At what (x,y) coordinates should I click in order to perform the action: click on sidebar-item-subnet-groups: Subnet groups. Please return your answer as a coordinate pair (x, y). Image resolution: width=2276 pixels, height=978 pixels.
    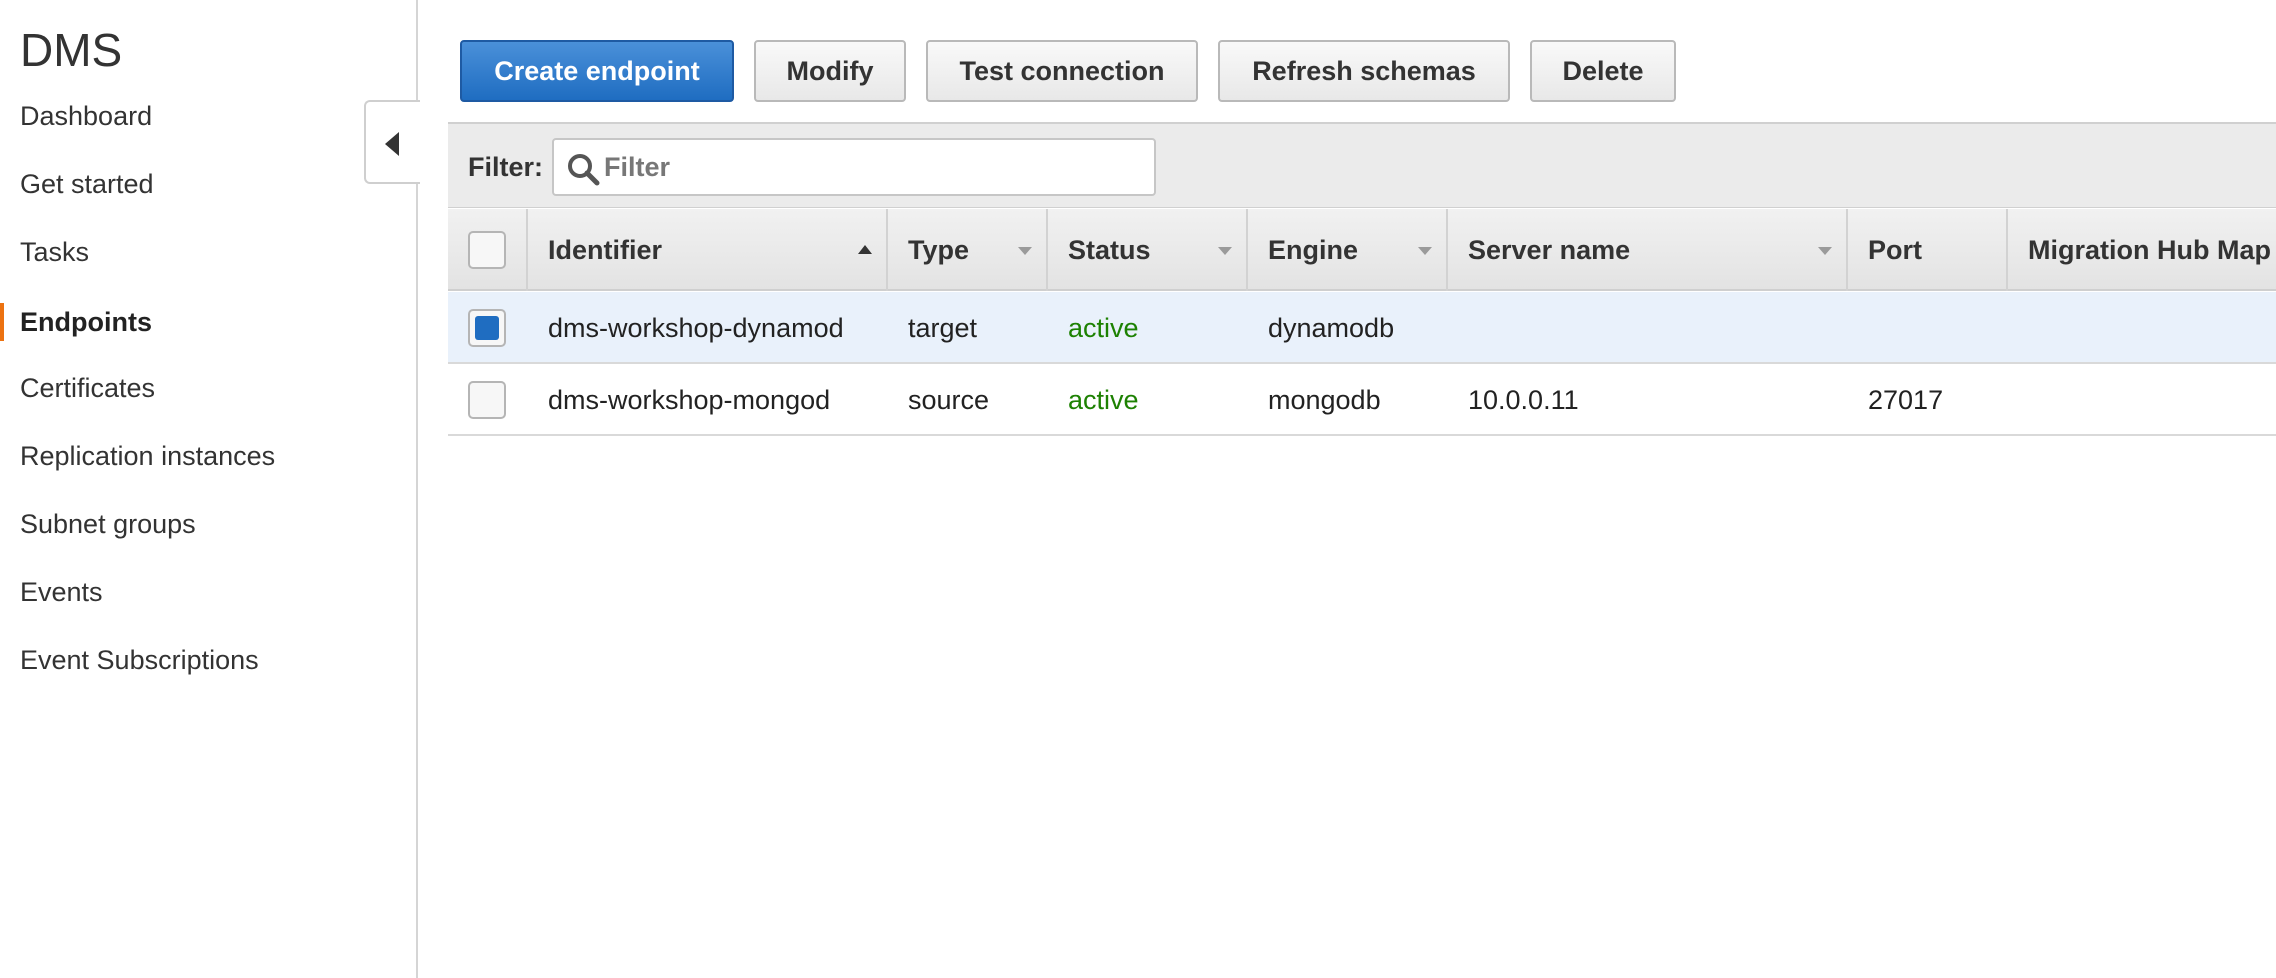
    Looking at the image, I should click on (180, 524).